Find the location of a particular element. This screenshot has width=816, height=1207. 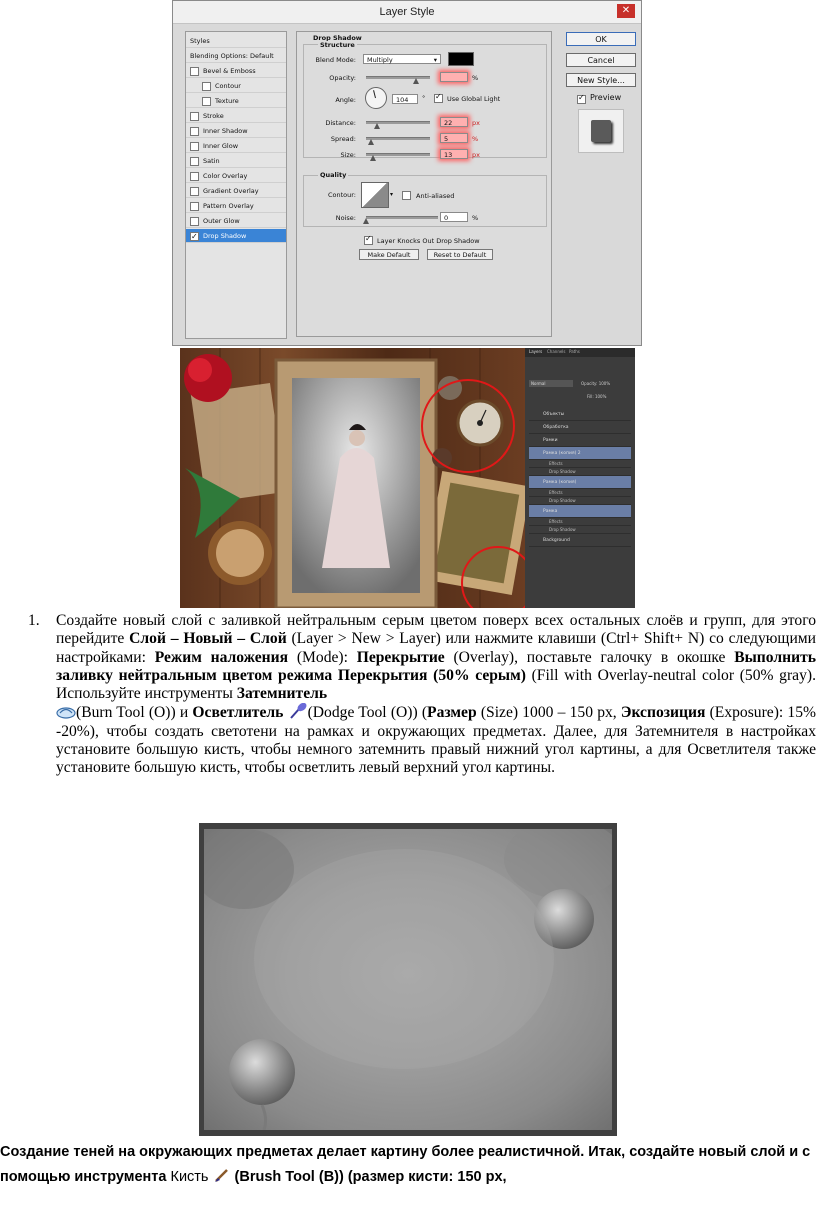

step-text-part: (Mode): is located at coordinates (322, 657).